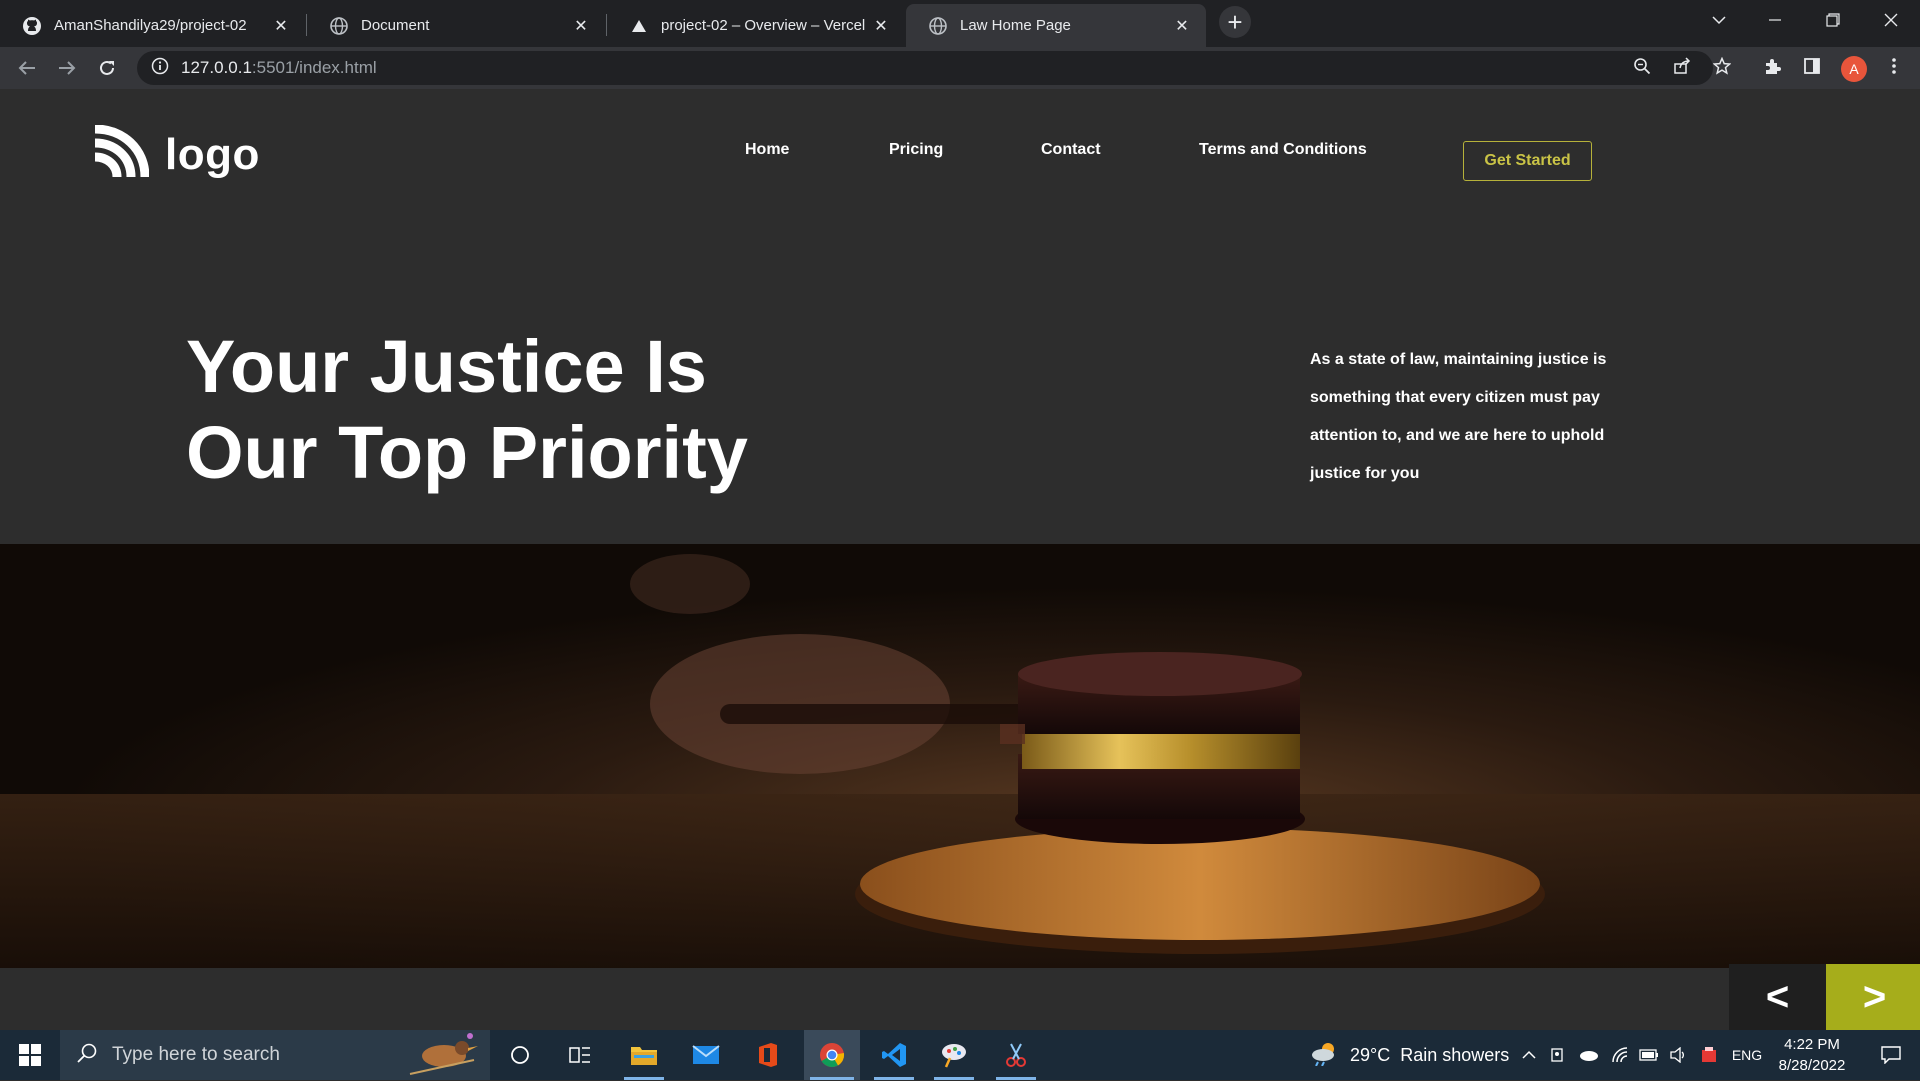  I want to click on vercel-icon, so click(639, 26).